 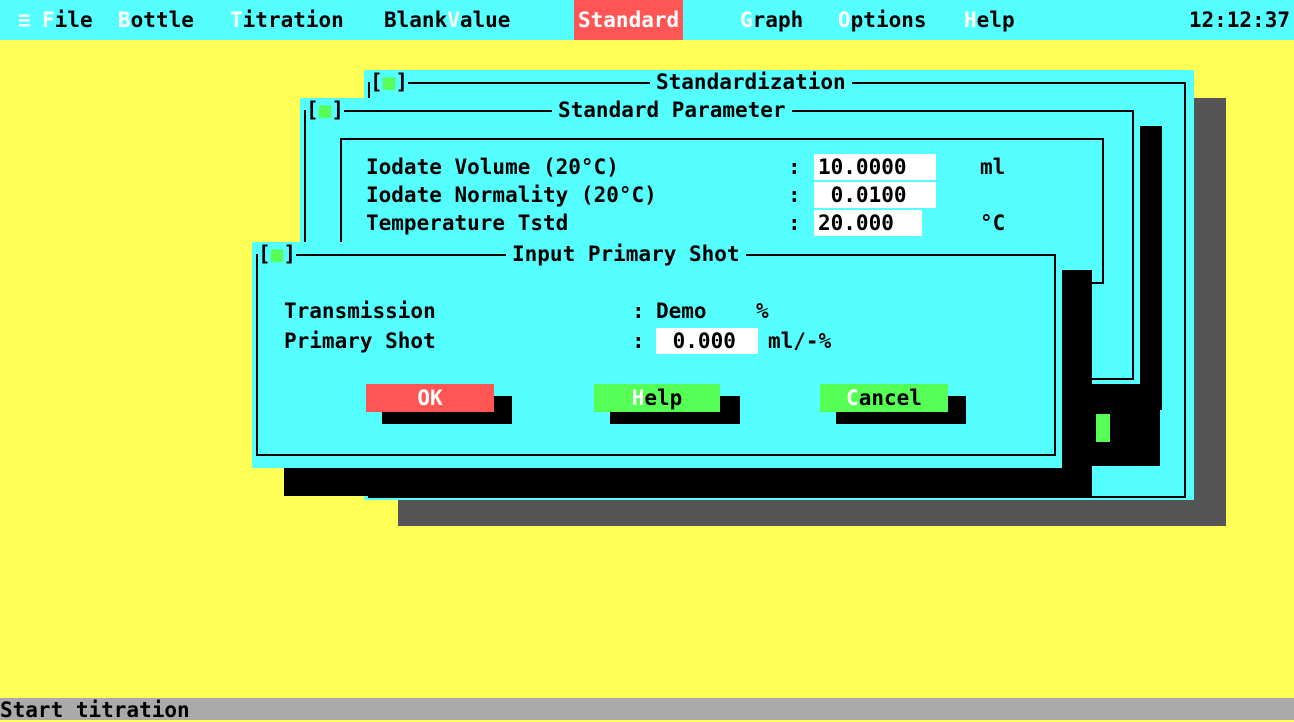 What do you see at coordinates (95, 710) in the screenshot?
I see `status-text: Start titration` at bounding box center [95, 710].